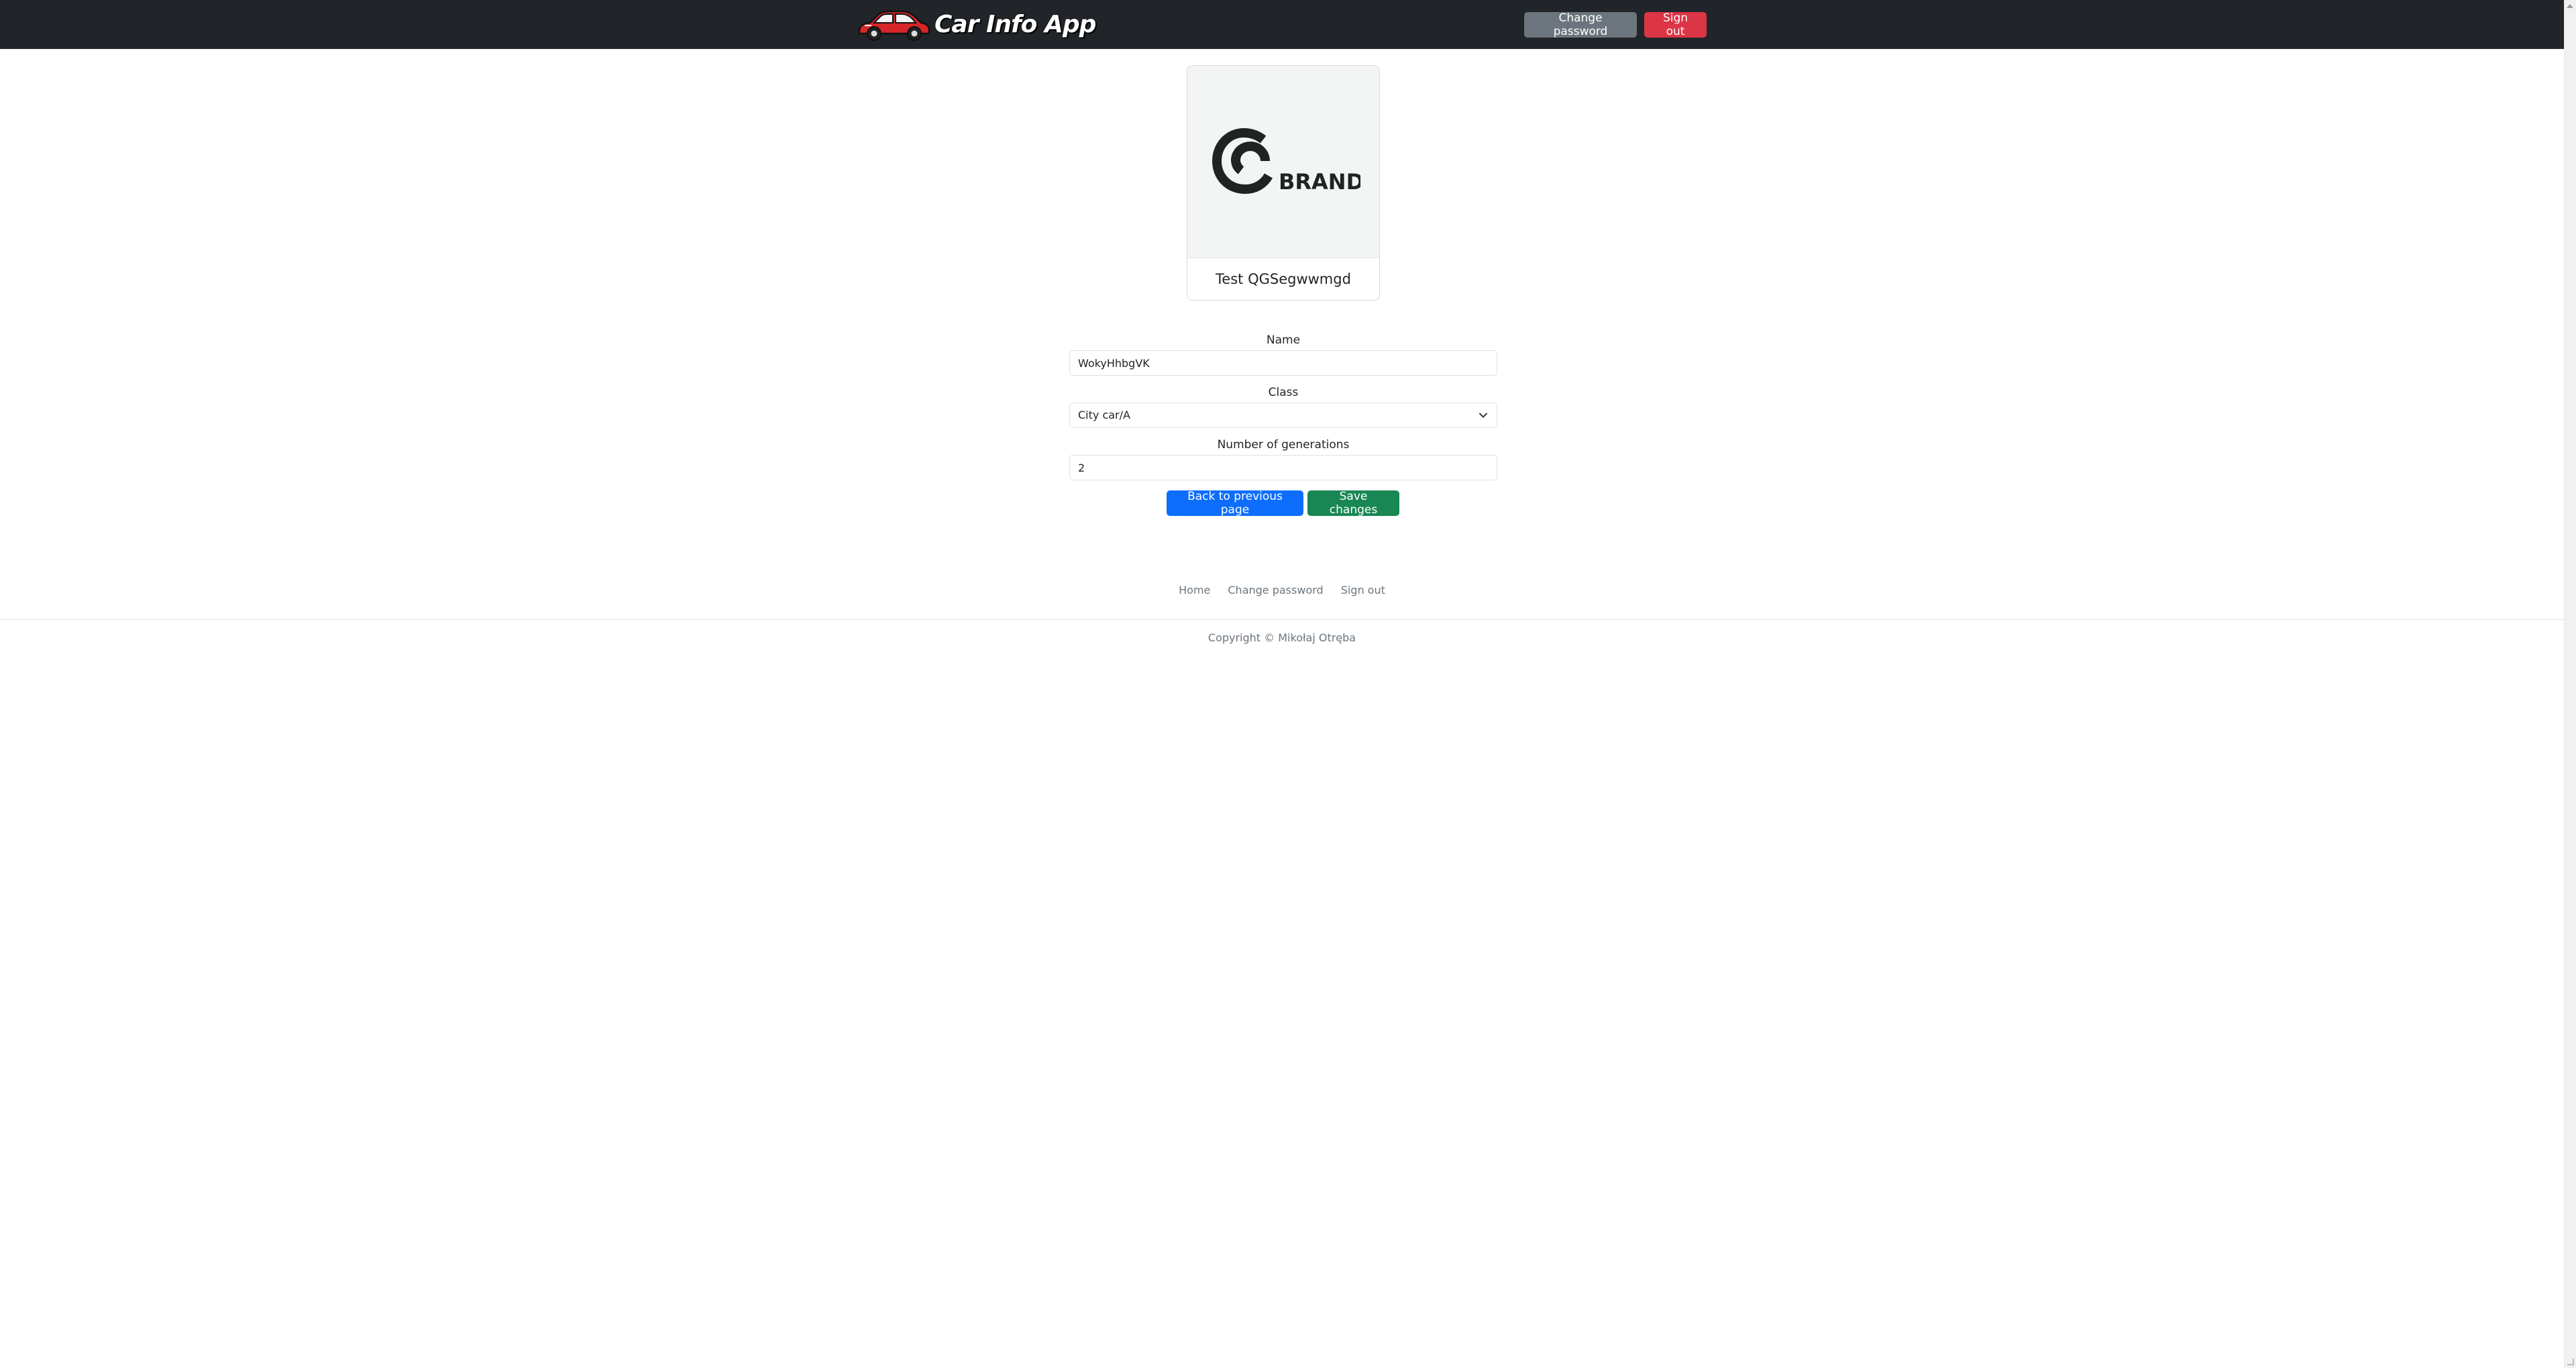  I want to click on brand-card: BRAND Test QGSegwwmgd, so click(1283, 183).